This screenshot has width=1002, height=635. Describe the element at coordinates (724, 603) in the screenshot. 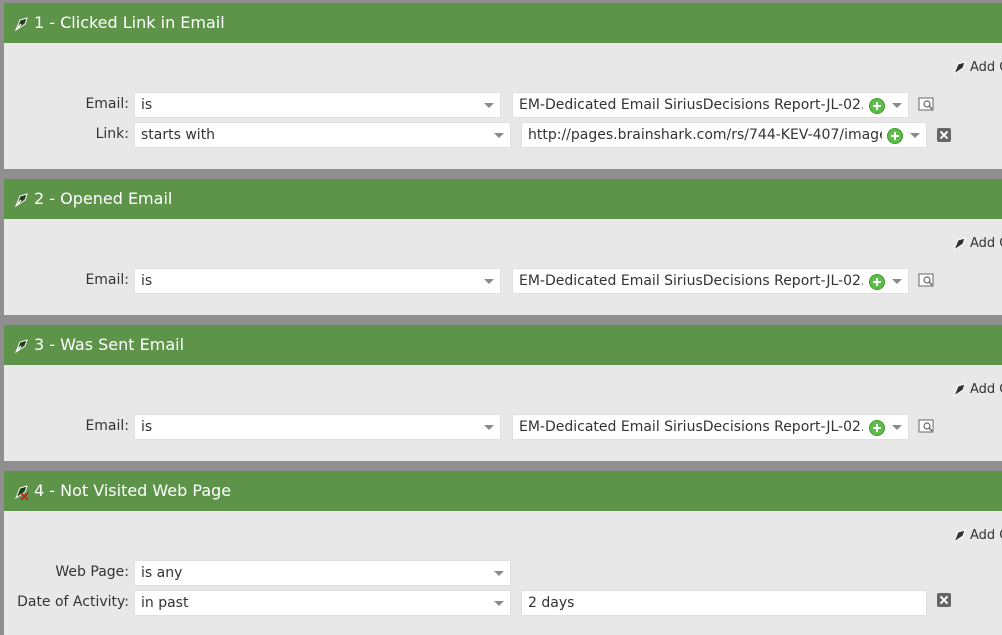

I see `value-input: 2 days` at that location.